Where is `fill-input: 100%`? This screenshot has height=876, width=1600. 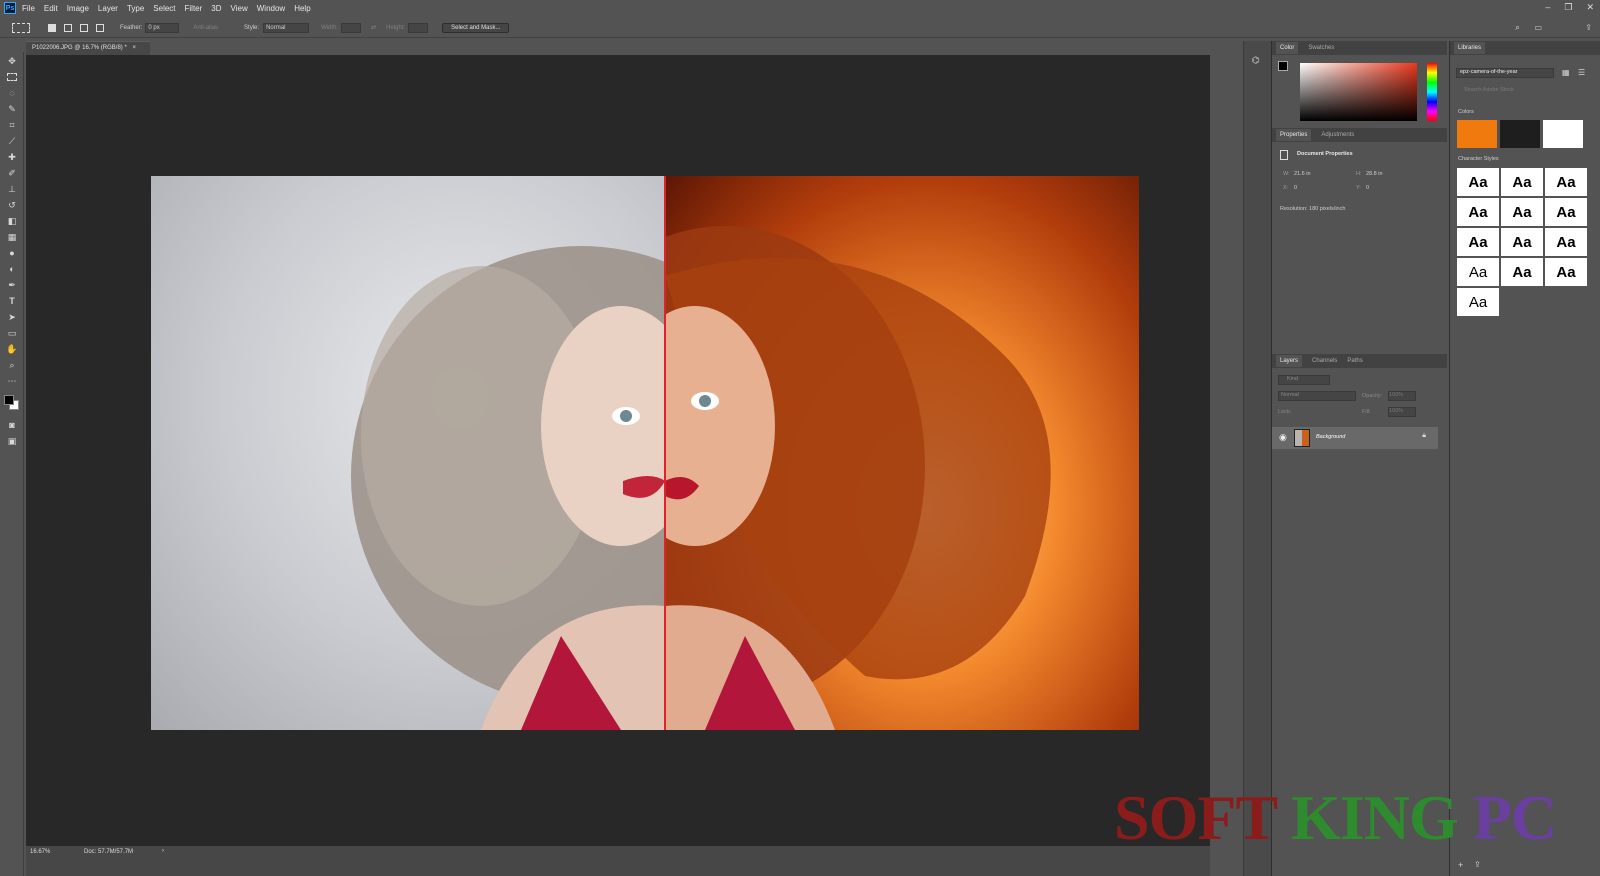 fill-input: 100% is located at coordinates (1402, 412).